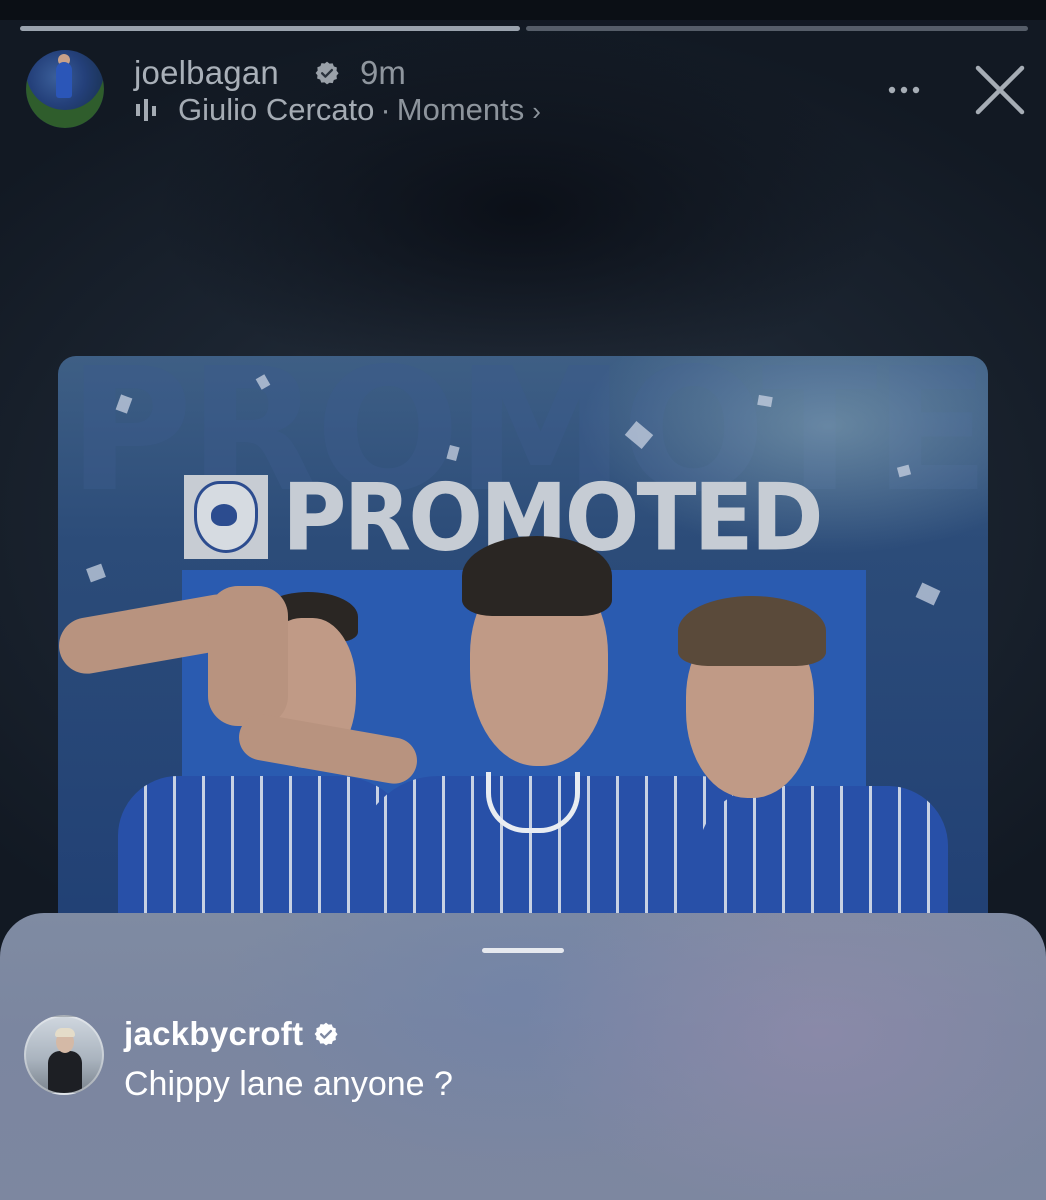  Describe the element at coordinates (383, 72) in the screenshot. I see `story-timestamp: 9m` at that location.